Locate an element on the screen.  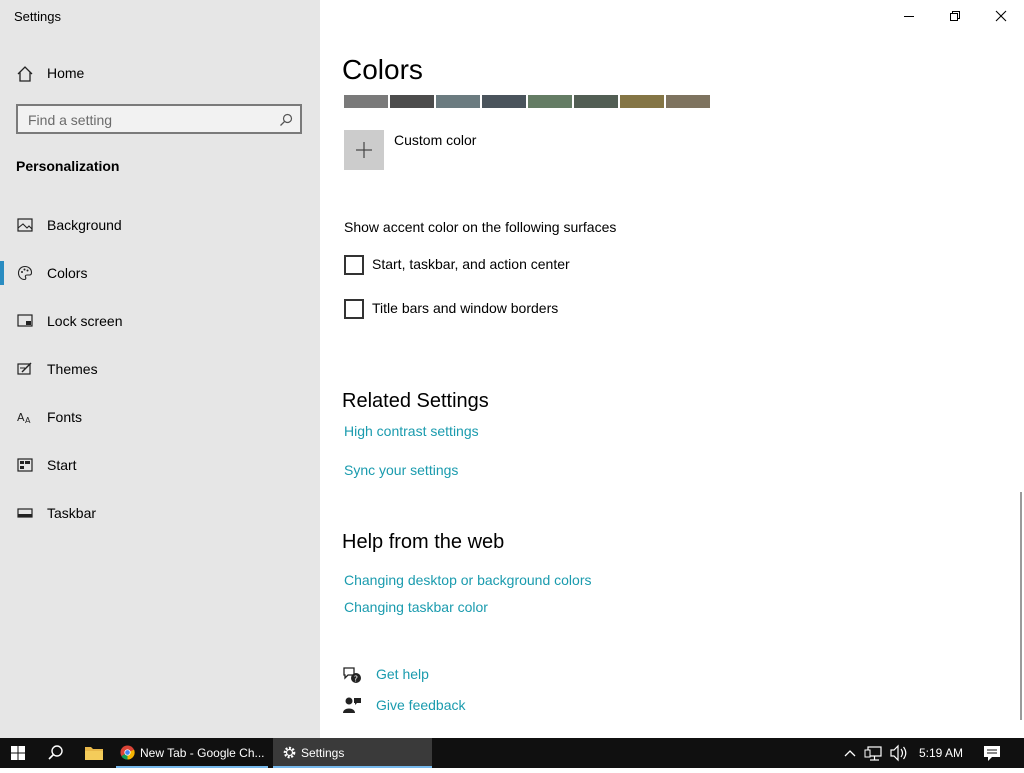
checkbox-label: Start, taskbar, and action center is located at coordinates (471, 264).